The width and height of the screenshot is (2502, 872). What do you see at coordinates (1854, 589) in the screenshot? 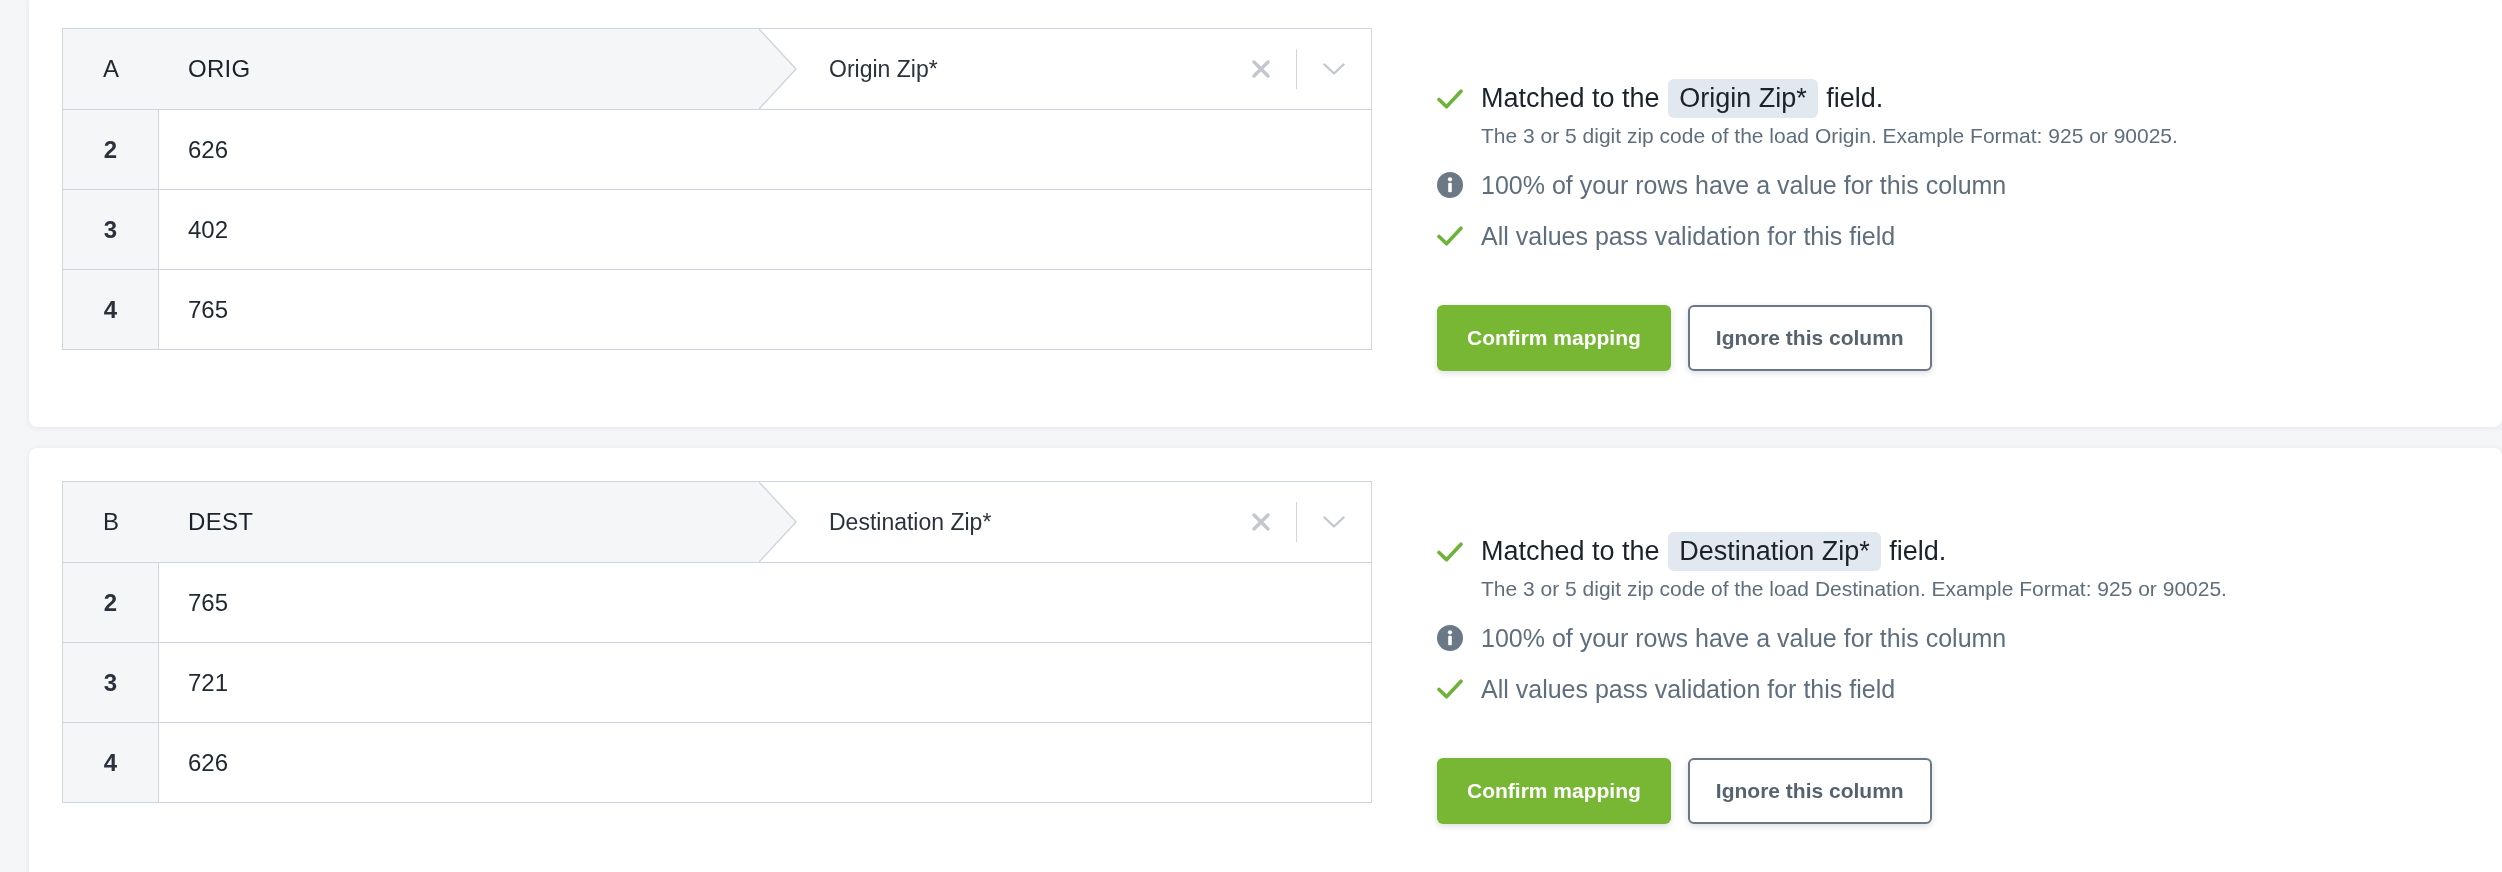
I see `field-description: The 3 or 5 digit zip code of the load Destination. Example Format: 925 or 90025.` at bounding box center [1854, 589].